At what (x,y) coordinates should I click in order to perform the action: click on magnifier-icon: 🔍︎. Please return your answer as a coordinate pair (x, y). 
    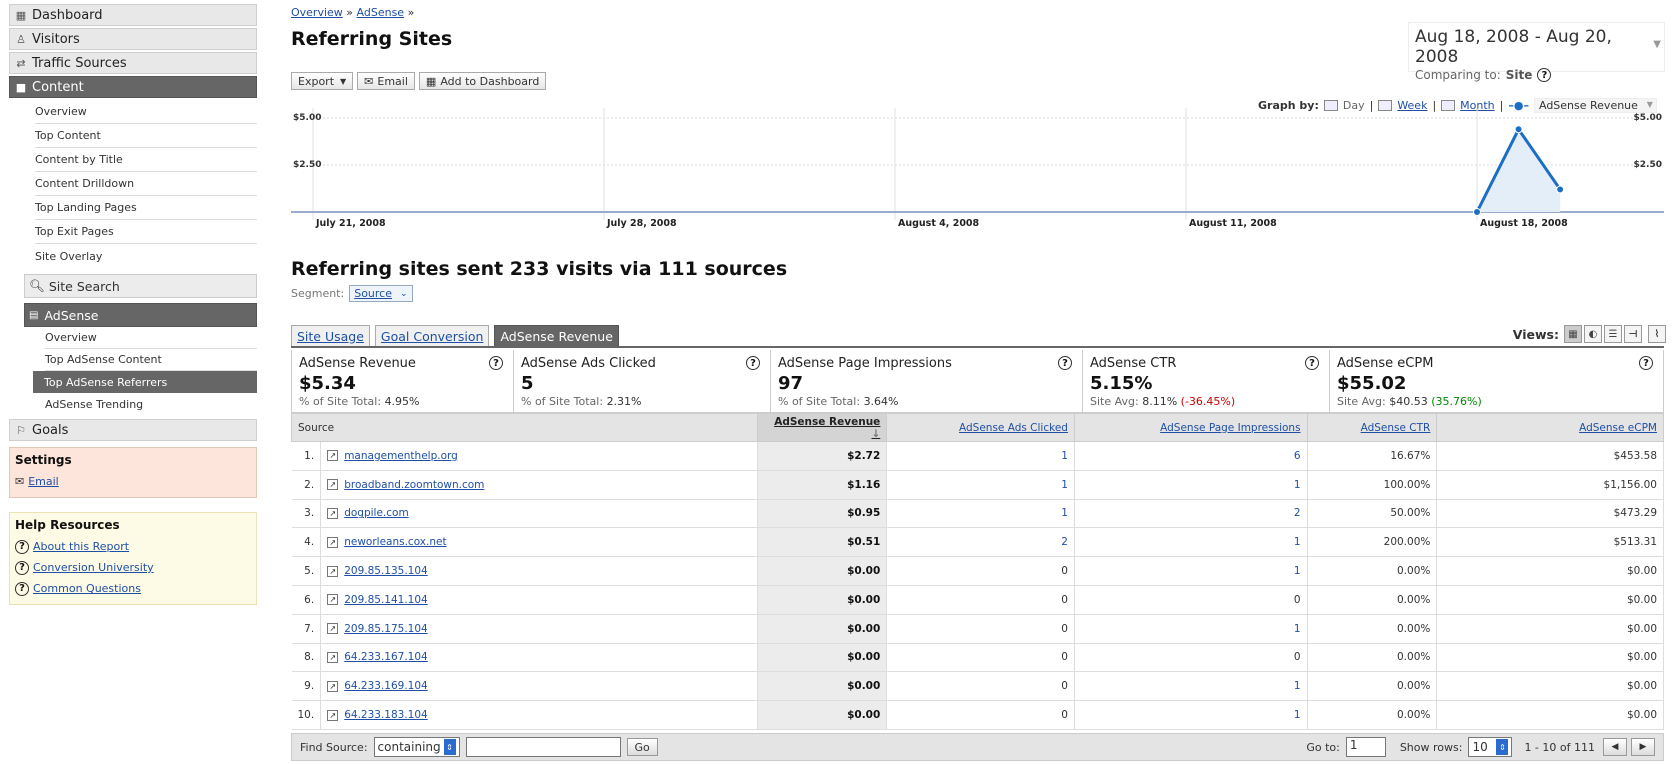
    Looking at the image, I should click on (37, 285).